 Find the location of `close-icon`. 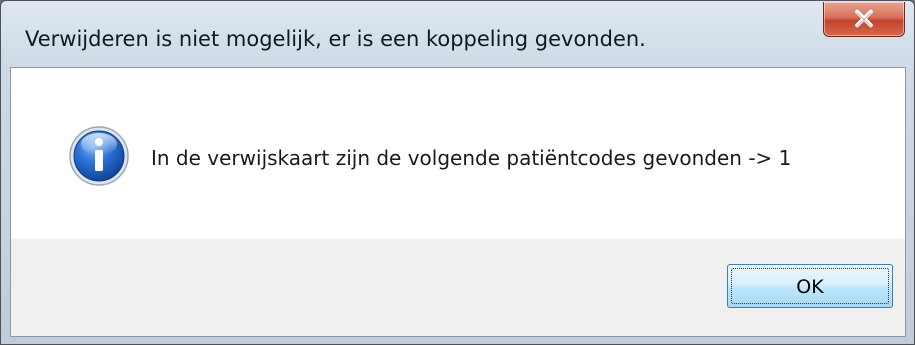

close-icon is located at coordinates (864, 18).